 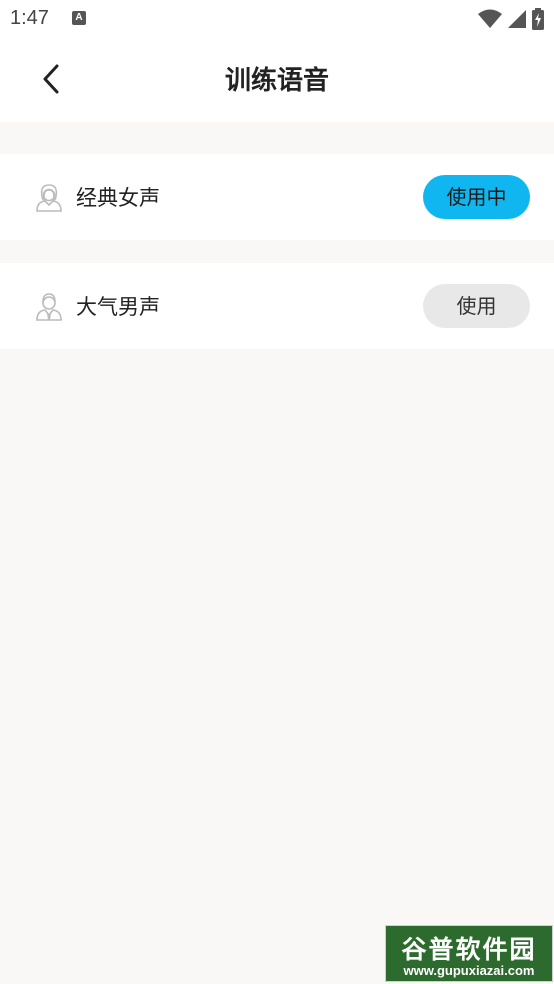 What do you see at coordinates (49, 198) in the screenshot?
I see `female-user-icon` at bounding box center [49, 198].